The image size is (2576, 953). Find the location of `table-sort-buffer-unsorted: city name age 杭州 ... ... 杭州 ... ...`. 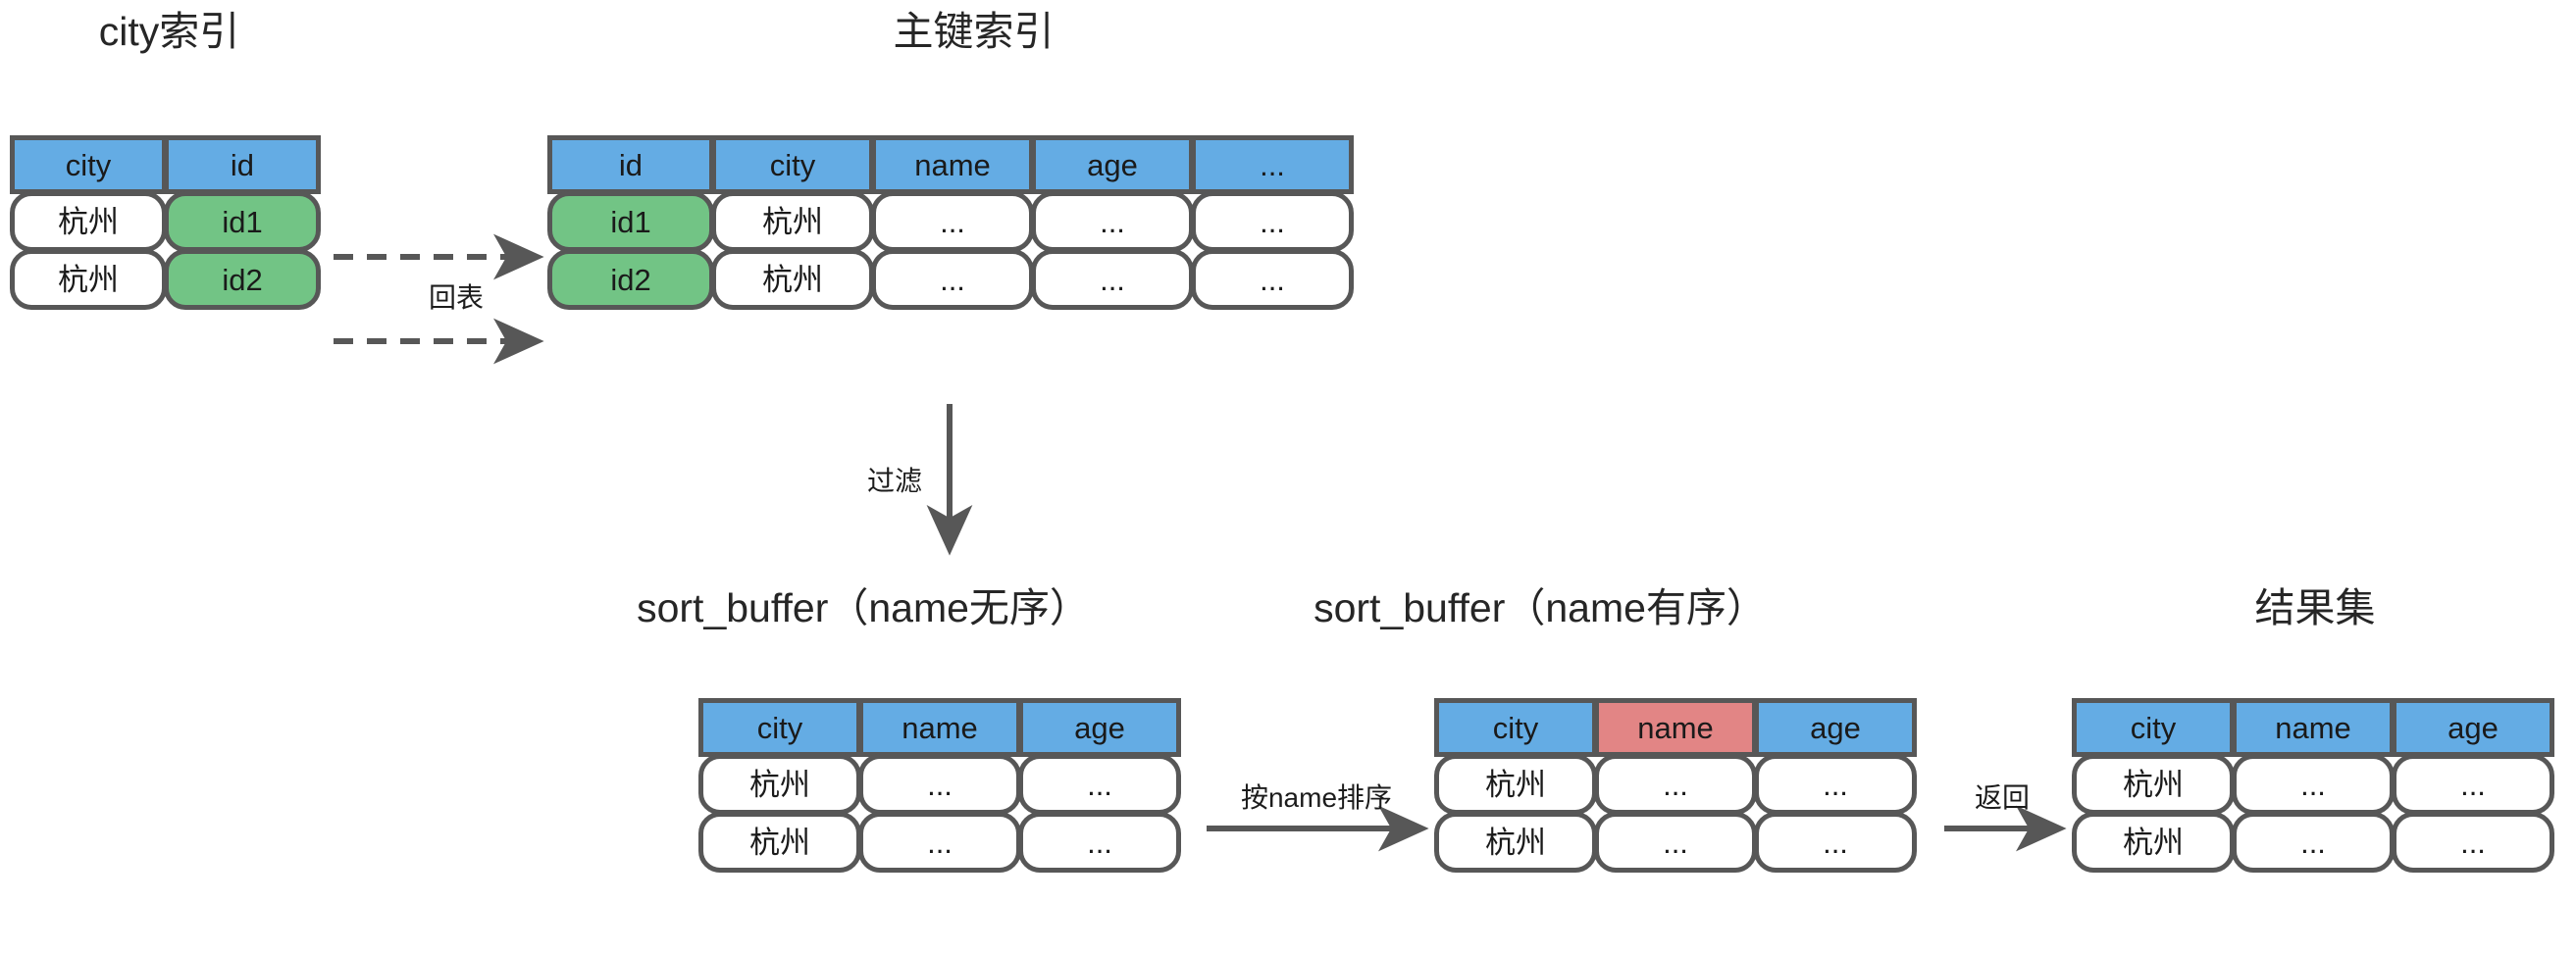

table-sort-buffer-unsorted: city name age 杭州 ... ... 杭州 ... ... is located at coordinates (939, 785).